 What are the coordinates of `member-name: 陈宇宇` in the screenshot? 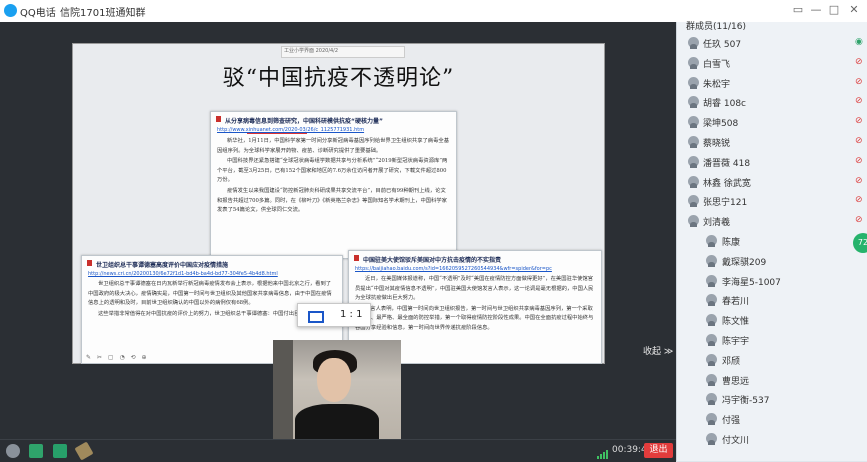 It's located at (736, 342).